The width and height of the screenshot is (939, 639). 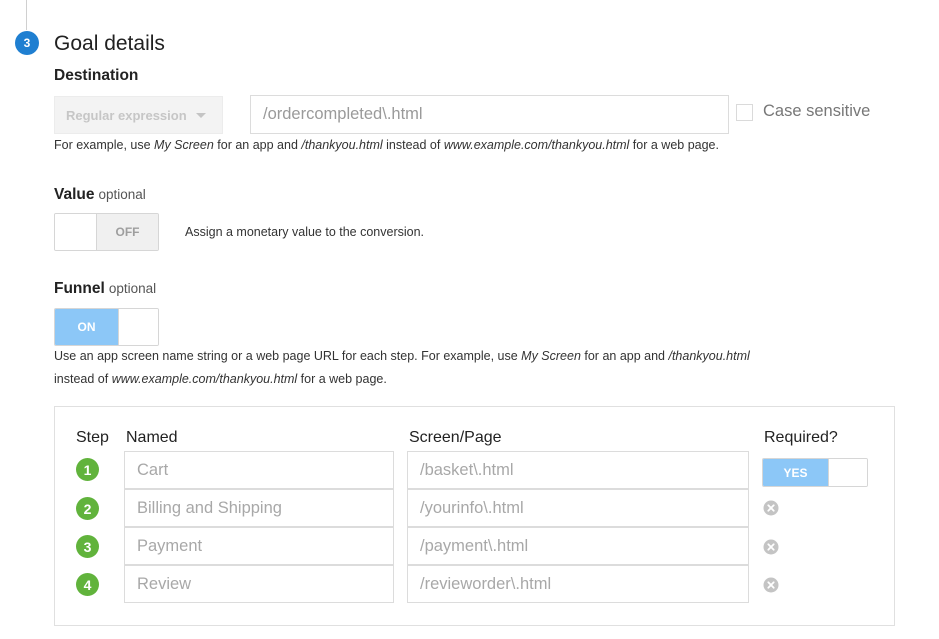 I want to click on step-name-input: Billing and Shipping, so click(x=259, y=508).